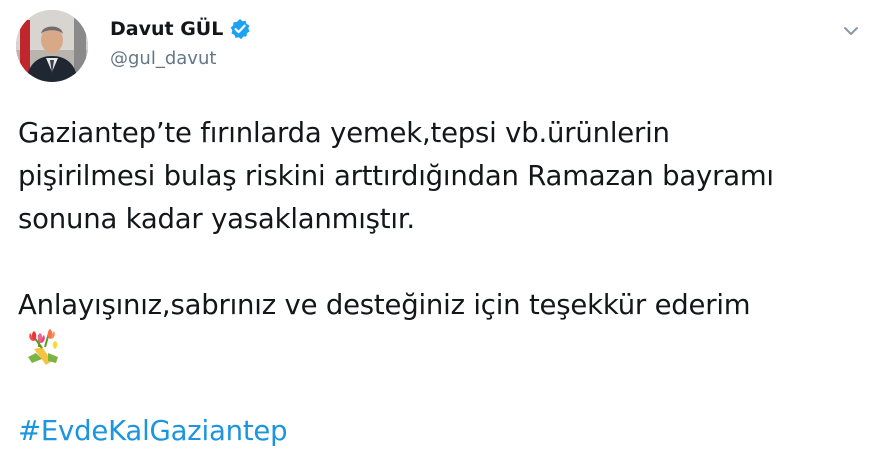 This screenshot has width=880, height=472. Describe the element at coordinates (45, 347) in the screenshot. I see `bouquet-of-tulips-emoji` at that location.